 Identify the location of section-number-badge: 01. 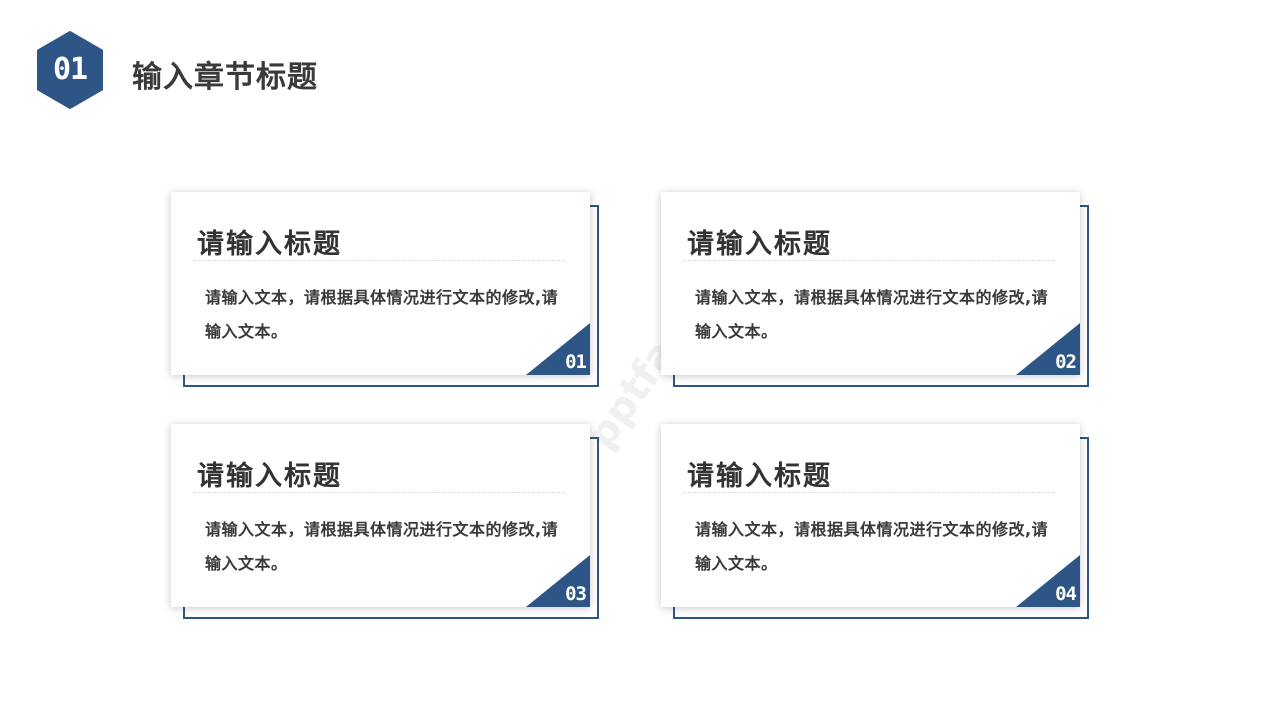
(70, 70).